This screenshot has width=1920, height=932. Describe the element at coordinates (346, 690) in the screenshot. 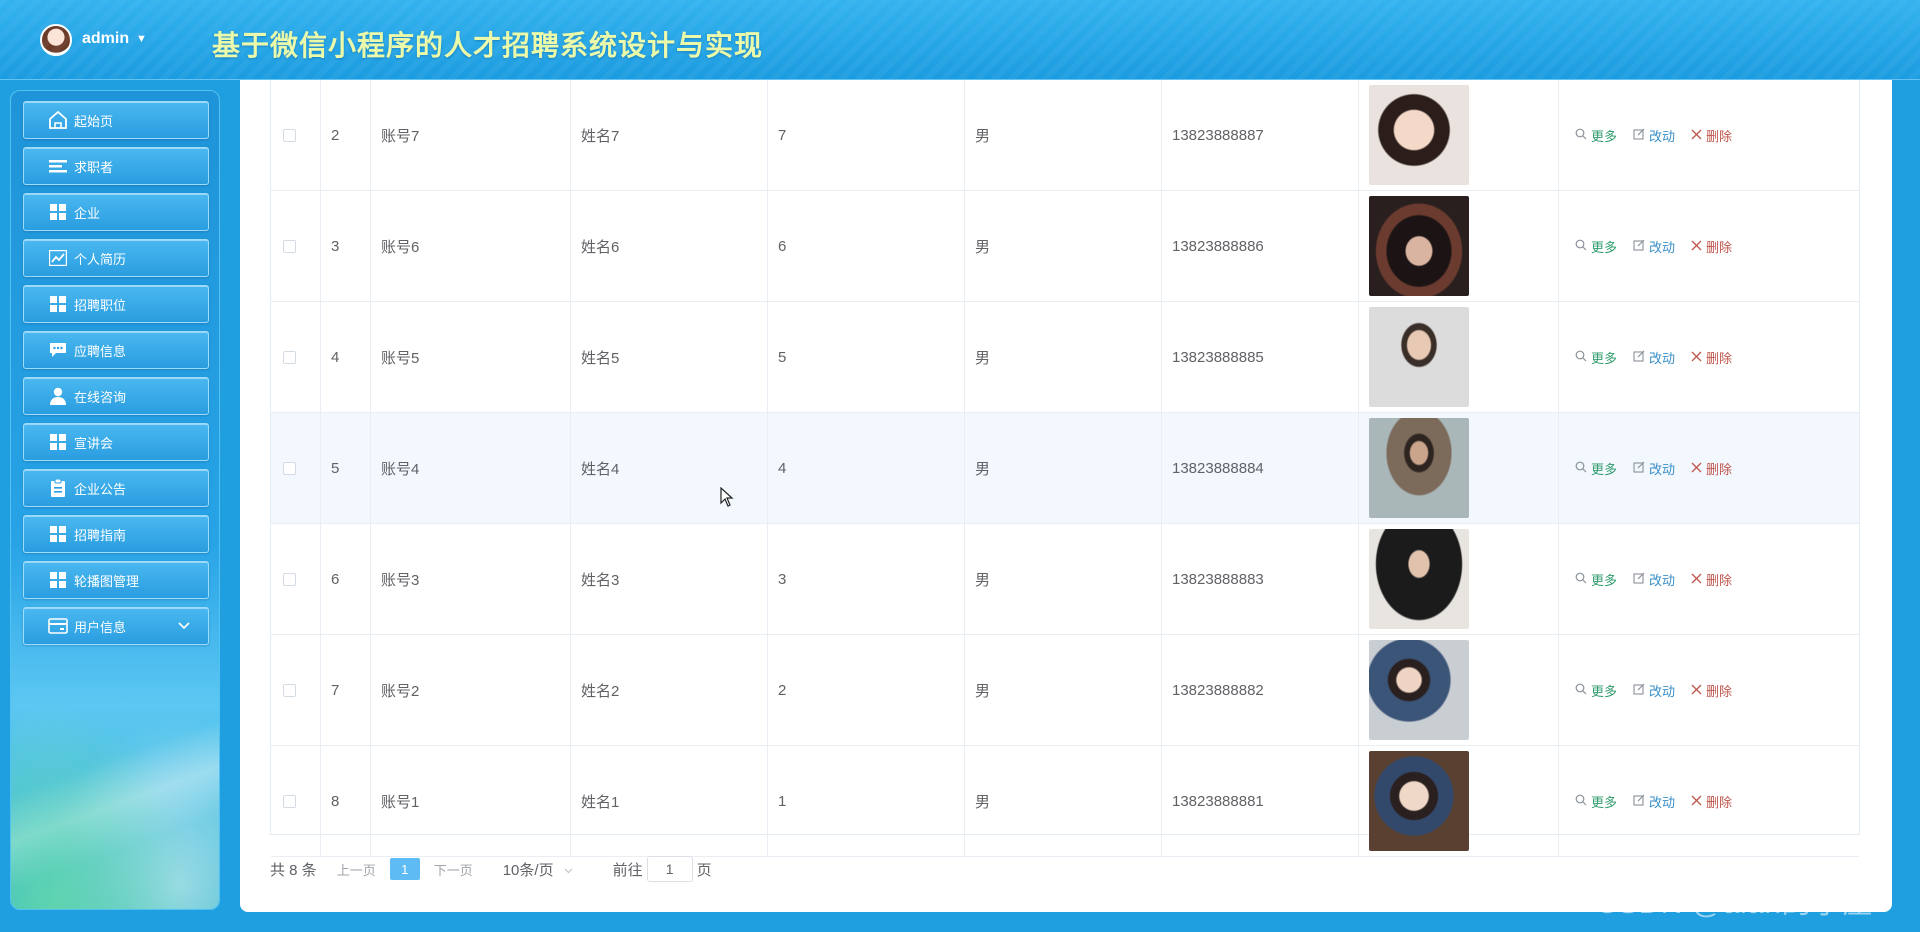

I see `row-index: 7` at that location.